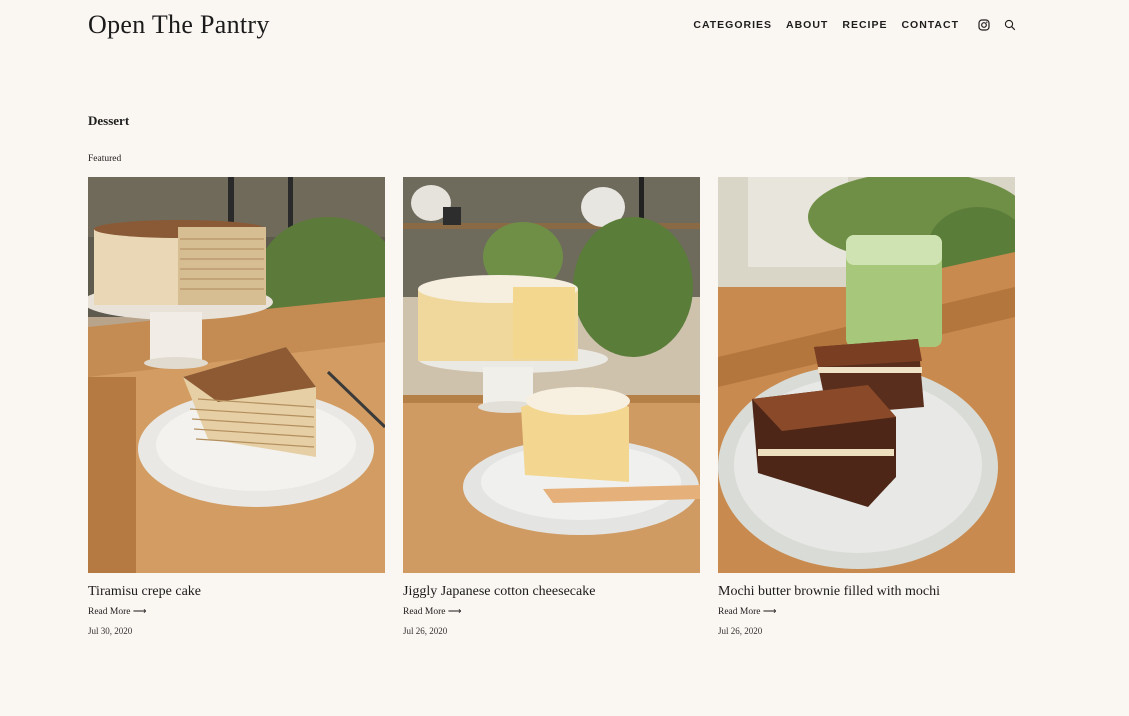 This screenshot has width=1129, height=716. I want to click on nav-item-recipe: RECIPE, so click(864, 25).